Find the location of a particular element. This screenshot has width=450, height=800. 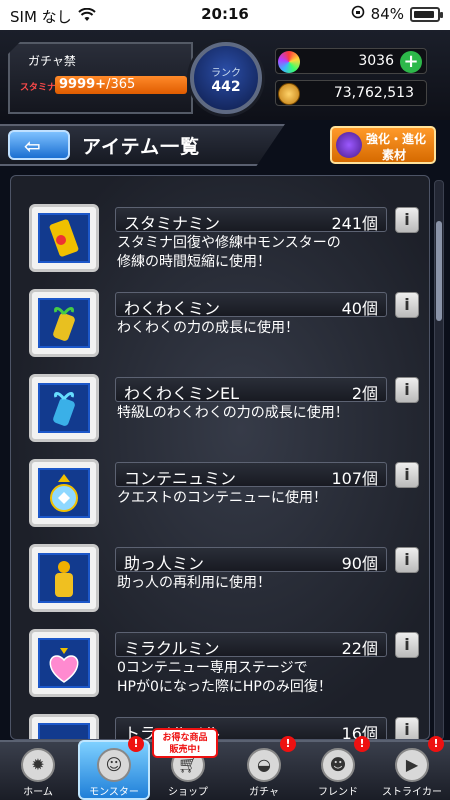

heart-potion-icon is located at coordinates (64, 663).